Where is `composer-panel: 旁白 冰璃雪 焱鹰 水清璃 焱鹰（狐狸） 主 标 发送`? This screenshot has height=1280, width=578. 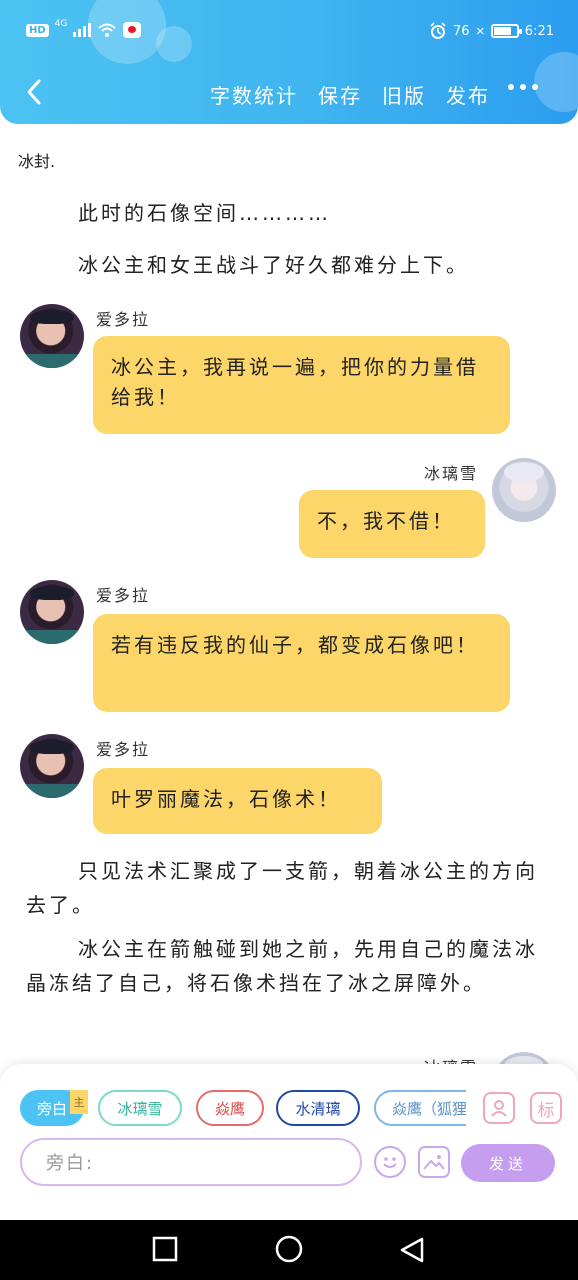 composer-panel: 旁白 冰璃雪 焱鹰 水清璃 焱鹰（狐狸） 主 标 发送 is located at coordinates (289, 1142).